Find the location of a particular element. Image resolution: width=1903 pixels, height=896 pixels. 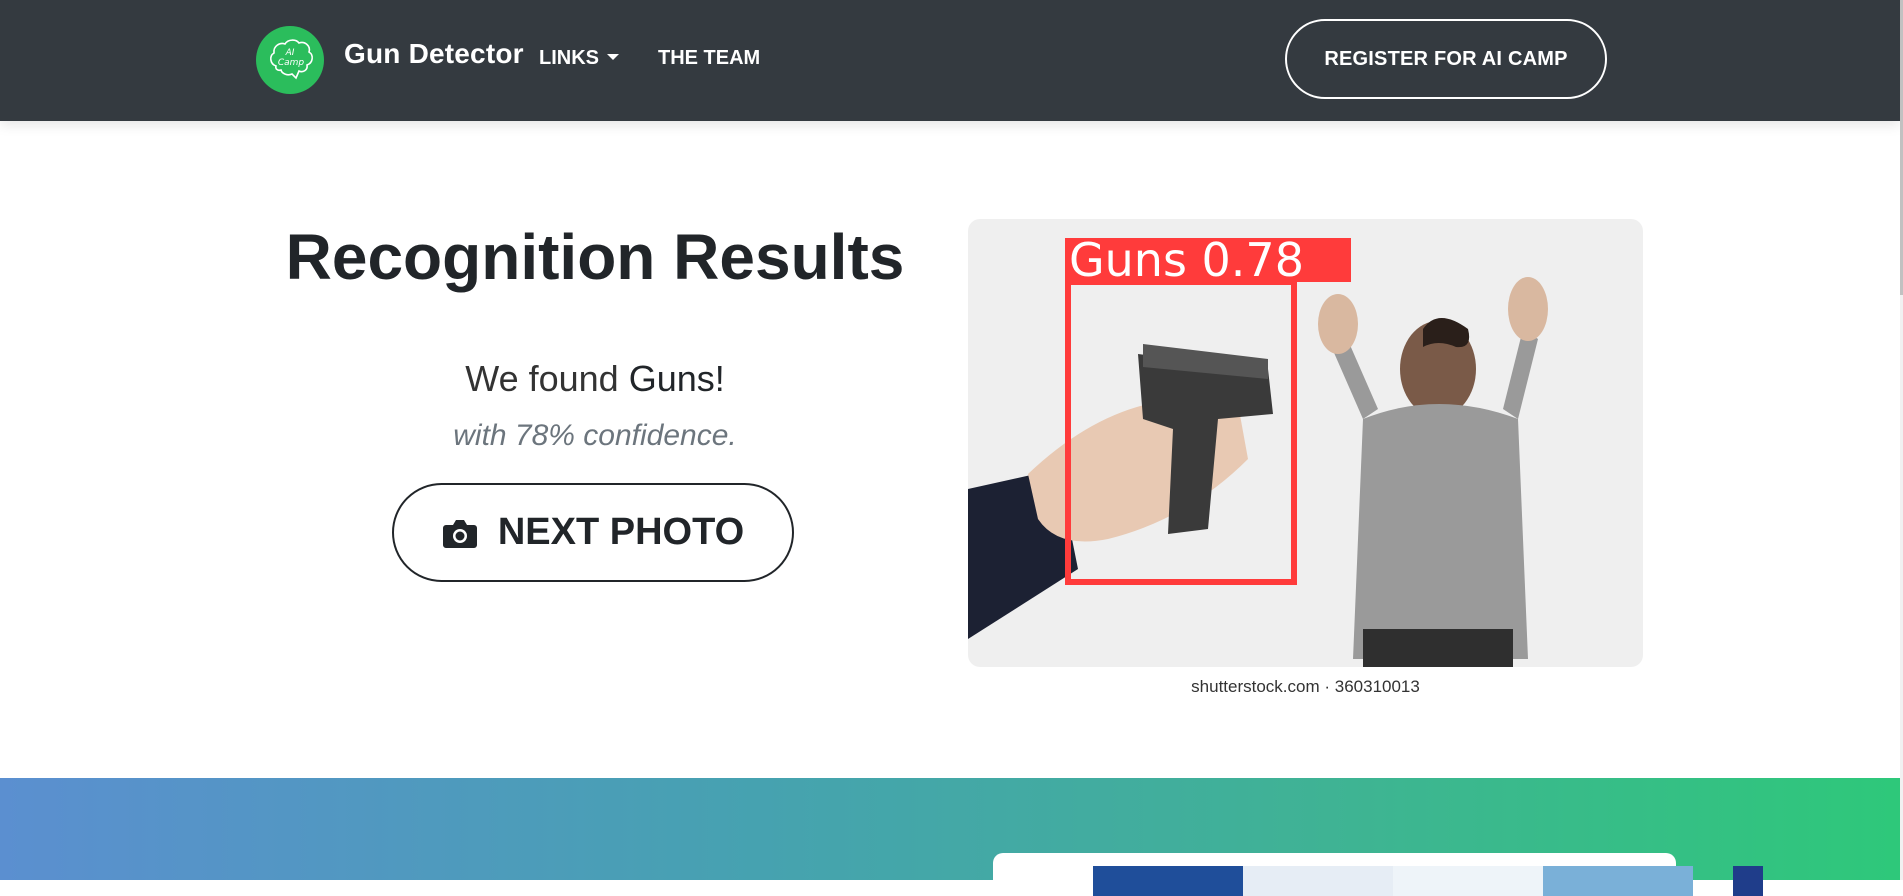

nav-links-dropdown: LINKS is located at coordinates (579, 58).